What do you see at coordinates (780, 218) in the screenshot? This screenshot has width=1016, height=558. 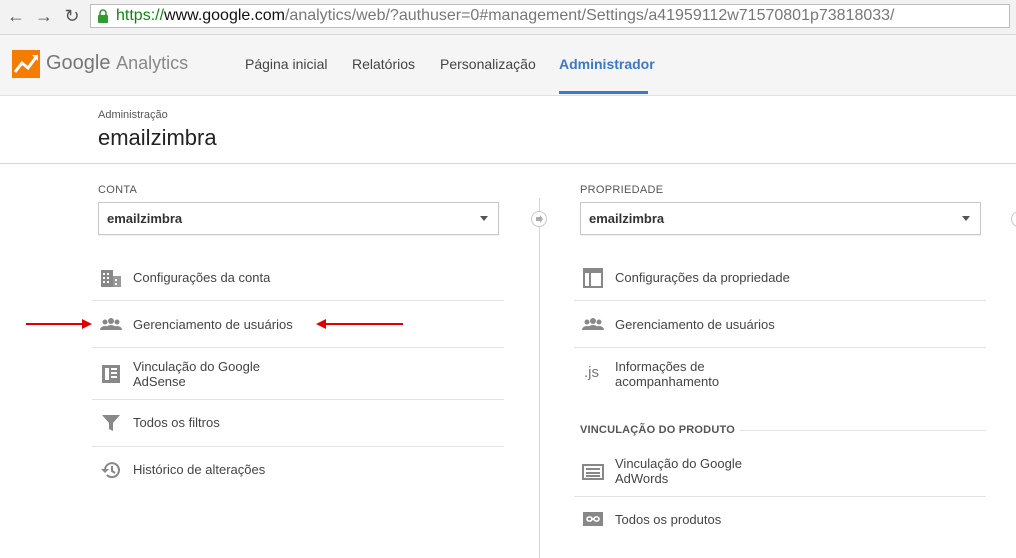 I see `property-selector: emailzimbra` at bounding box center [780, 218].